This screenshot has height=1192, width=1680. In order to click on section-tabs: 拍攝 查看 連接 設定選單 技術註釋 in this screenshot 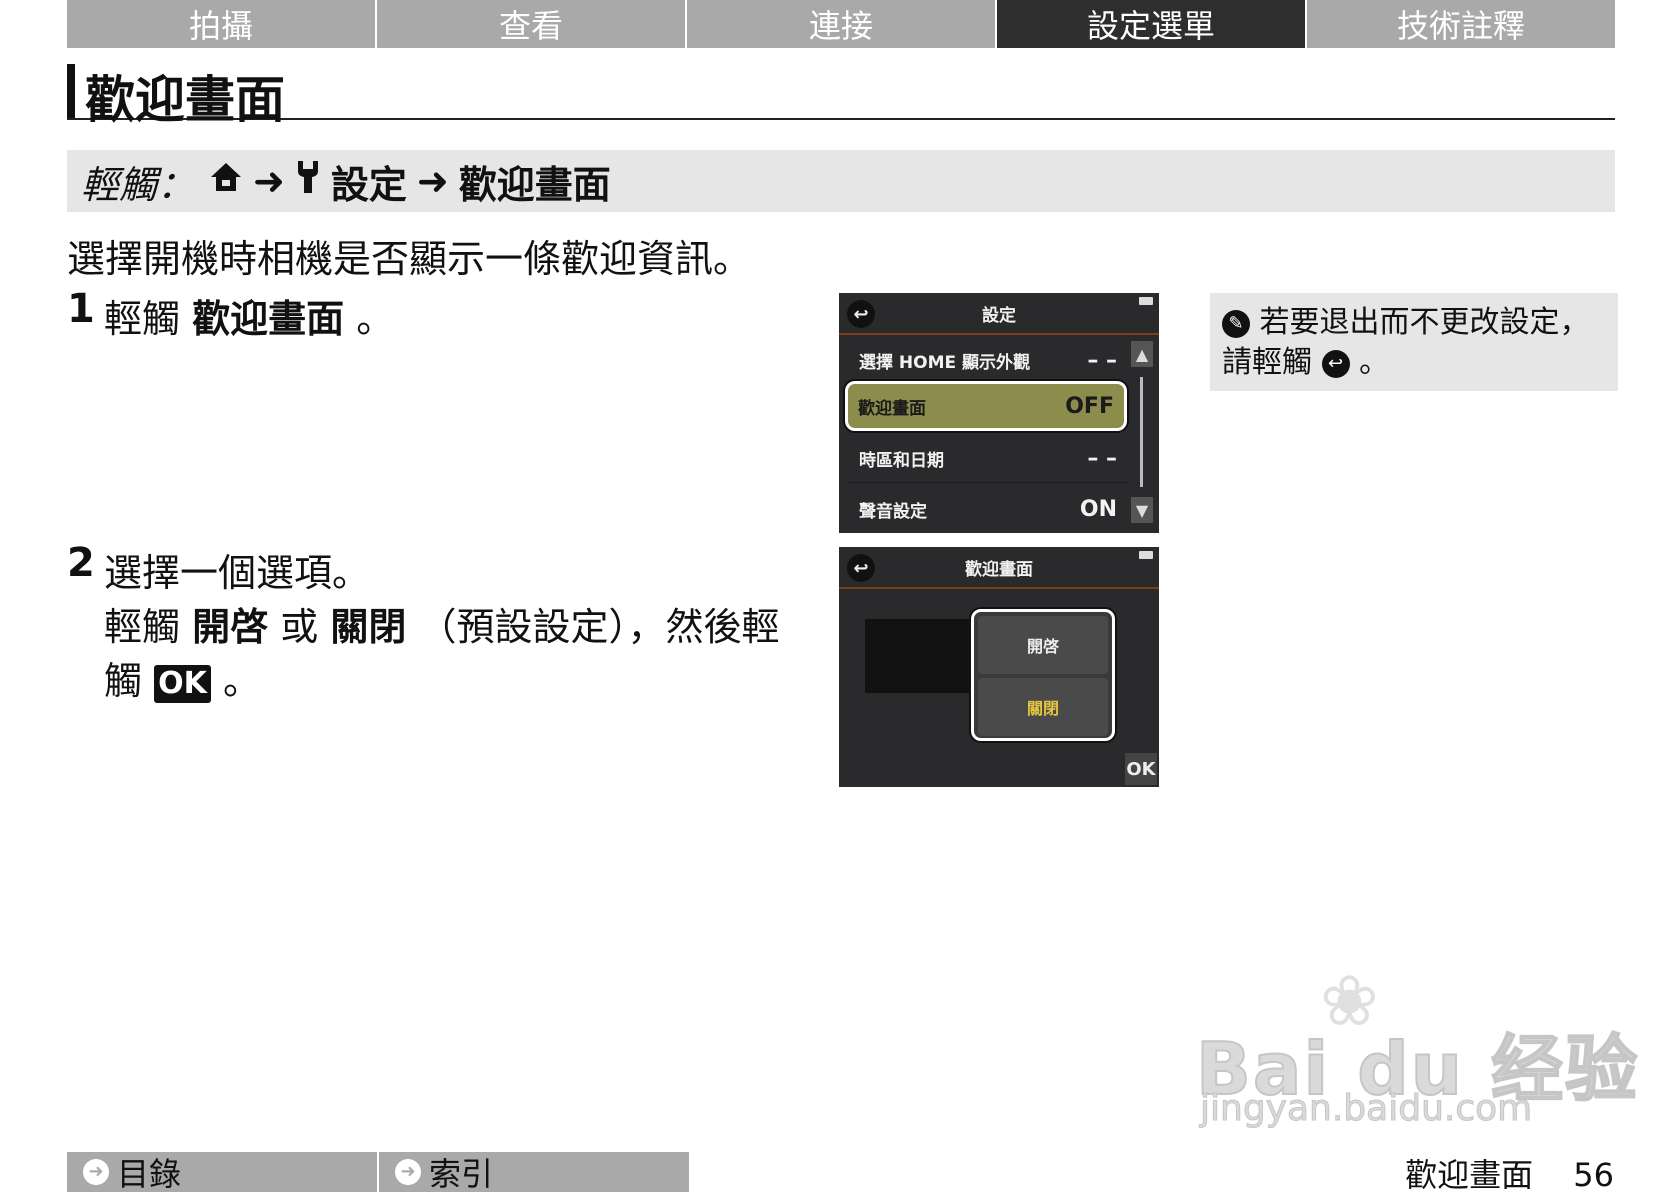, I will do `click(841, 24)`.